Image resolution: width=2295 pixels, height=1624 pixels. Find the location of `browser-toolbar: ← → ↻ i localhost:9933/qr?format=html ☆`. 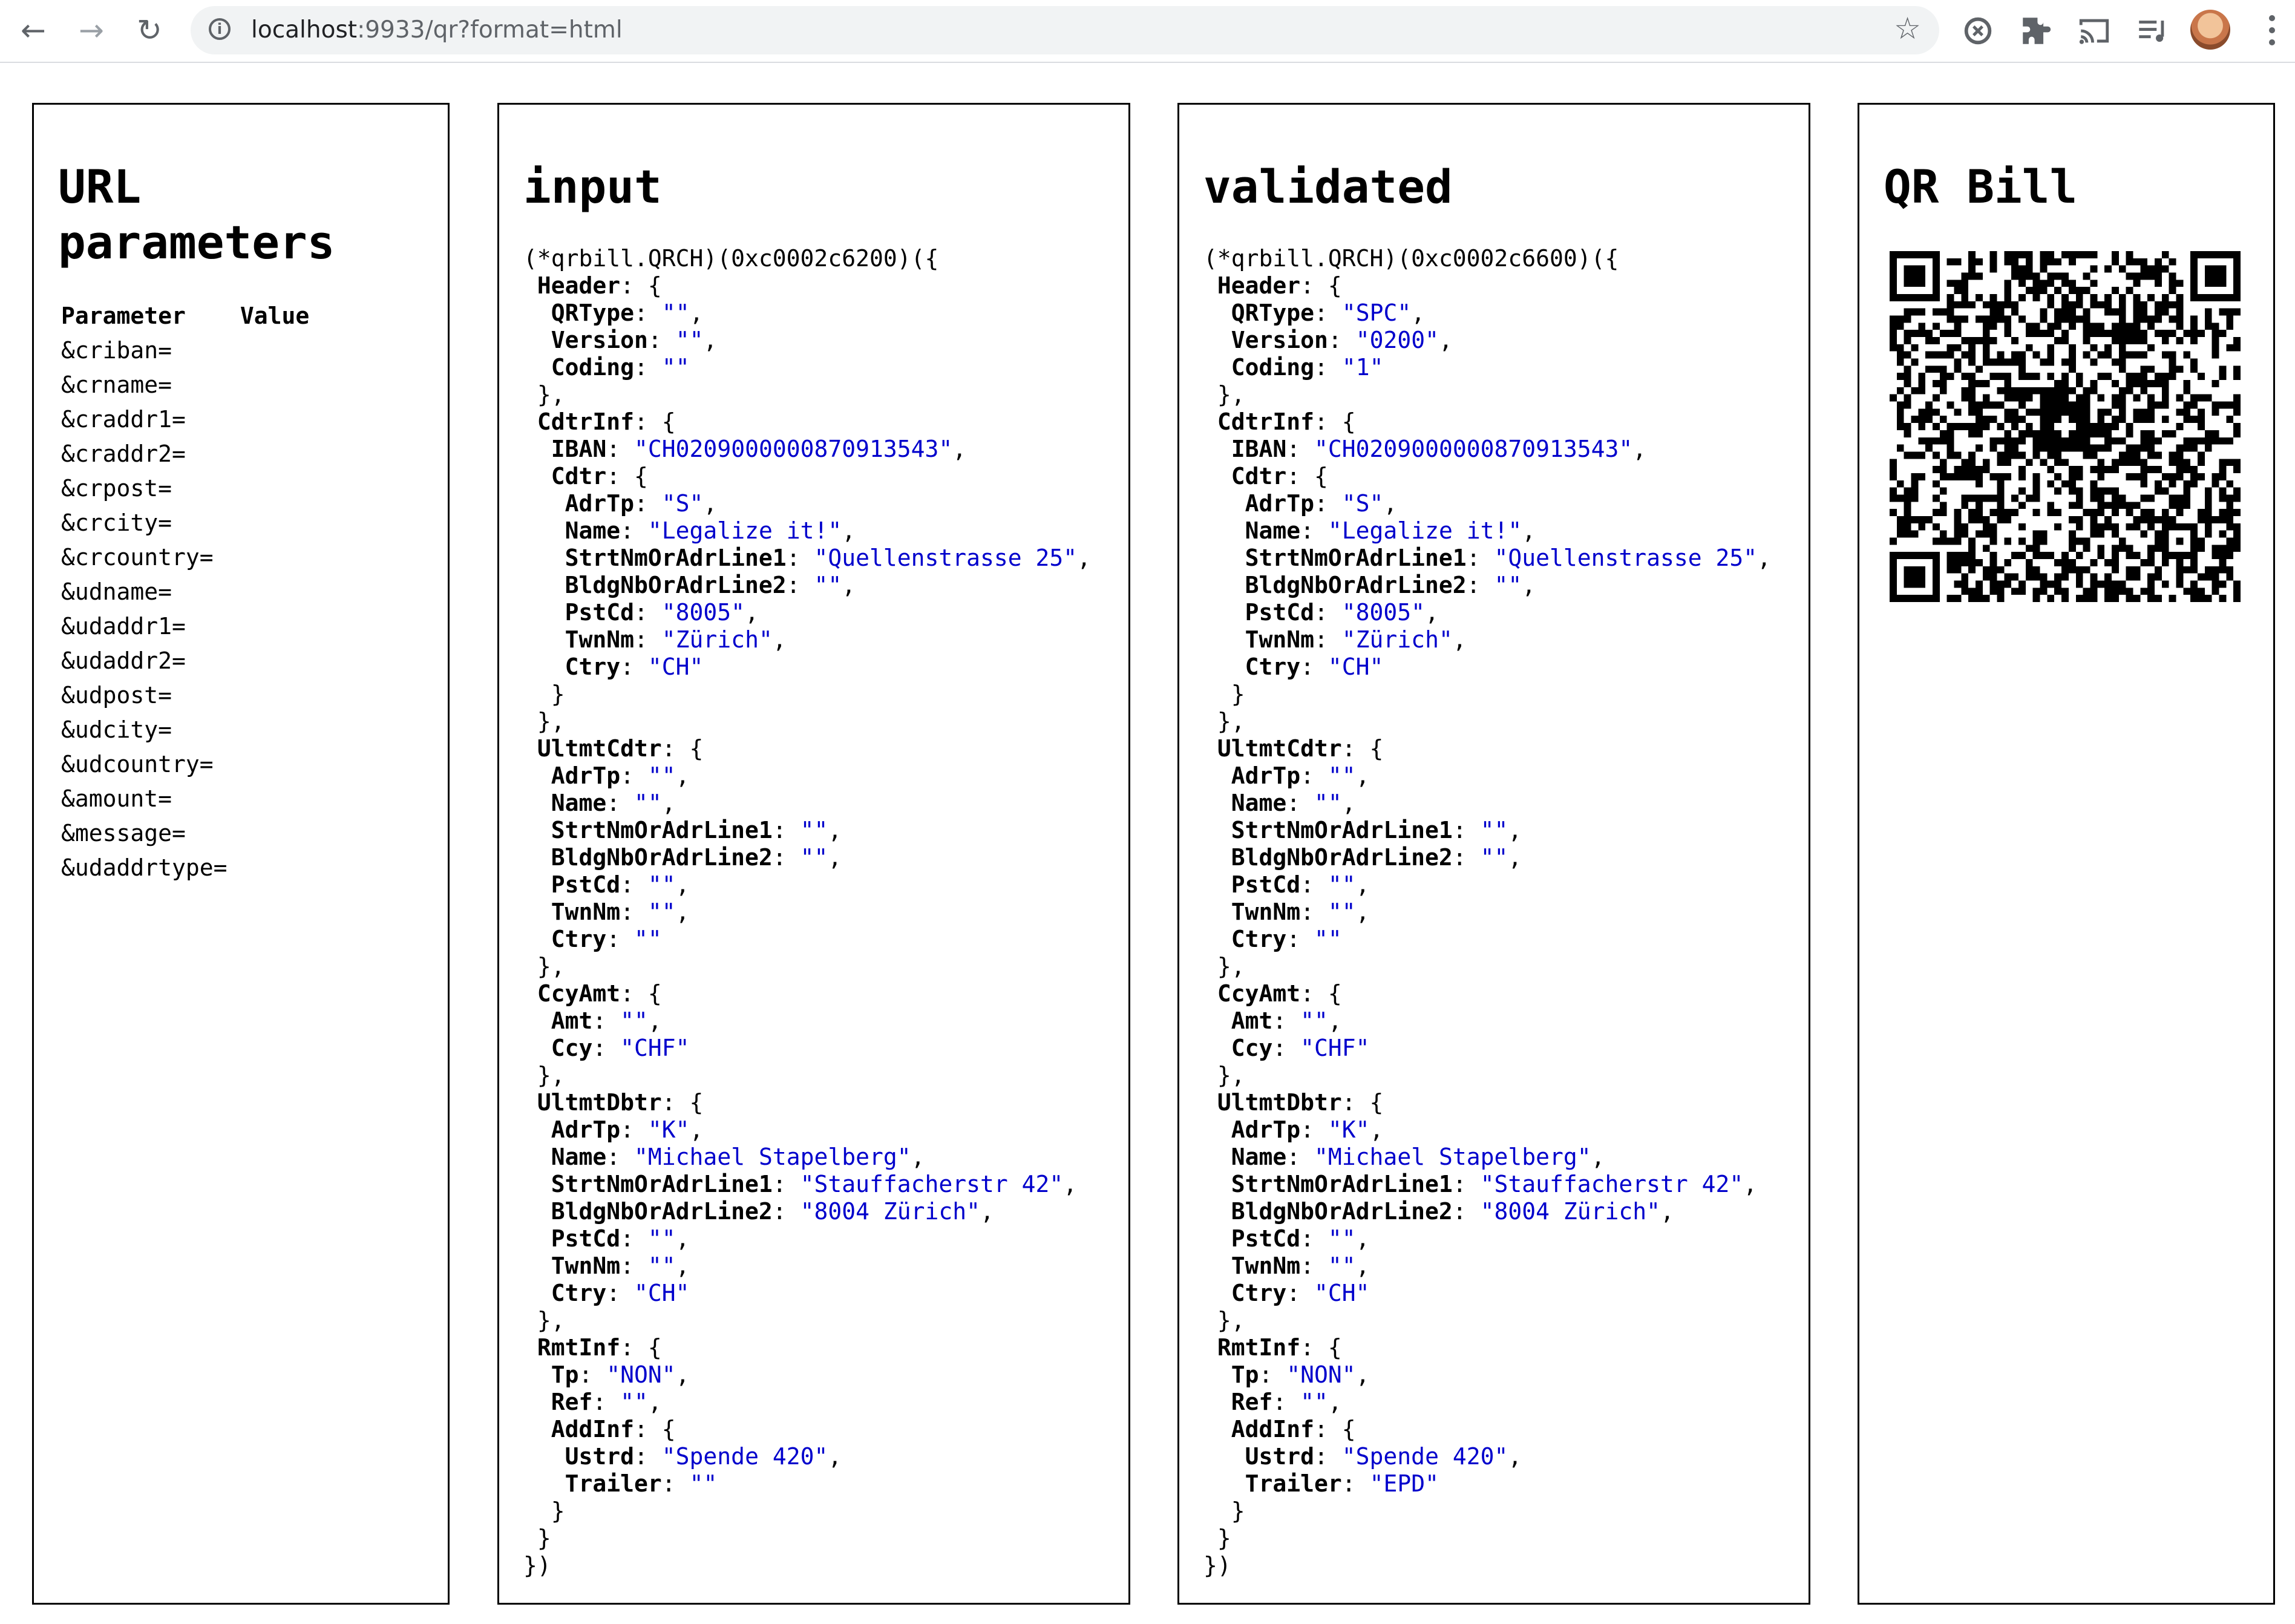

browser-toolbar: ← → ↻ i localhost:9933/qr?format=html ☆ is located at coordinates (1147, 31).